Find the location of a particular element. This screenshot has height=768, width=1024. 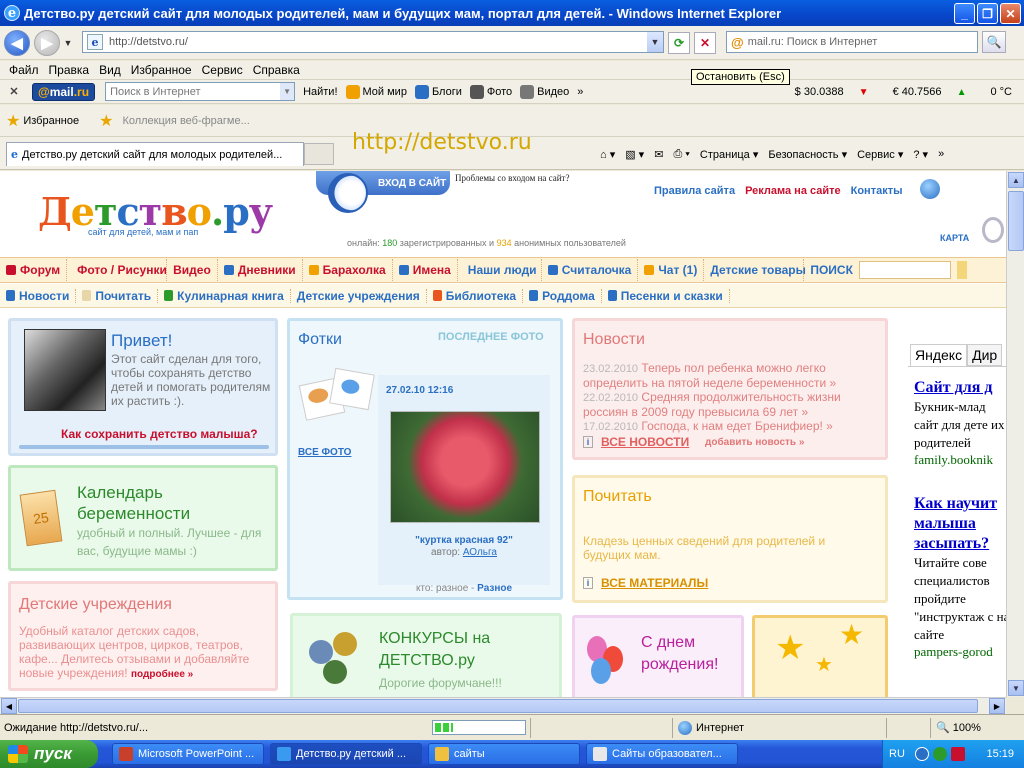

start-button: пуск is located at coordinates (49, 754).